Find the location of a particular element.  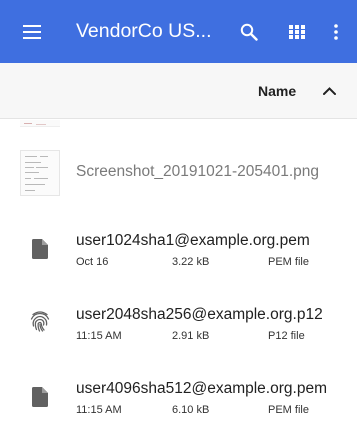

hamburger-menu-icon is located at coordinates (32, 31).